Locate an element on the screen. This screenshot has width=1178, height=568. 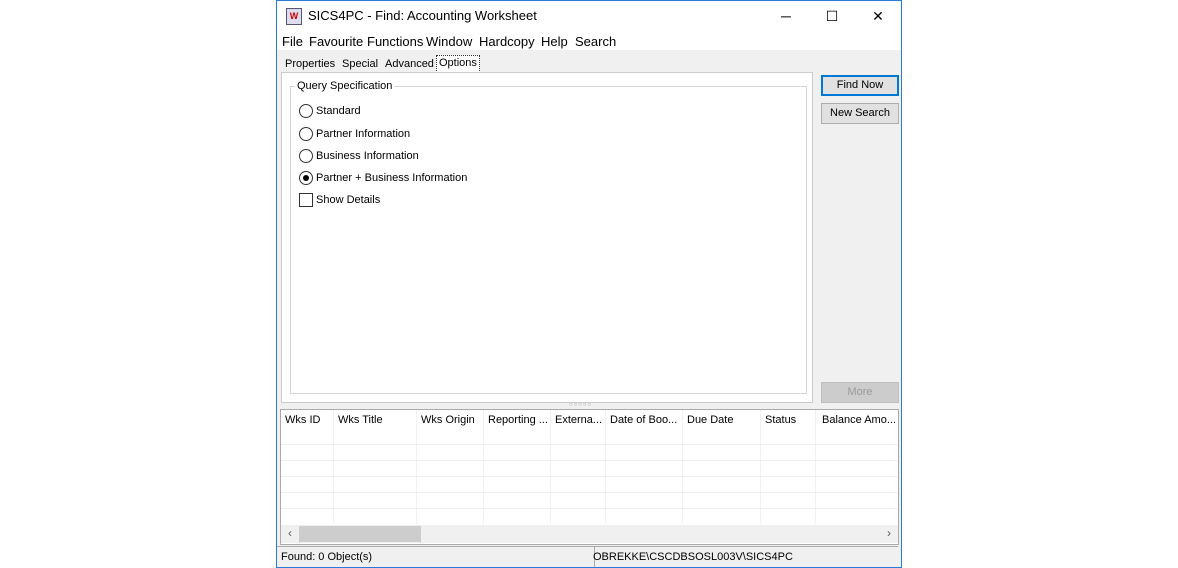
maximize-button: ☐ is located at coordinates (832, 16).